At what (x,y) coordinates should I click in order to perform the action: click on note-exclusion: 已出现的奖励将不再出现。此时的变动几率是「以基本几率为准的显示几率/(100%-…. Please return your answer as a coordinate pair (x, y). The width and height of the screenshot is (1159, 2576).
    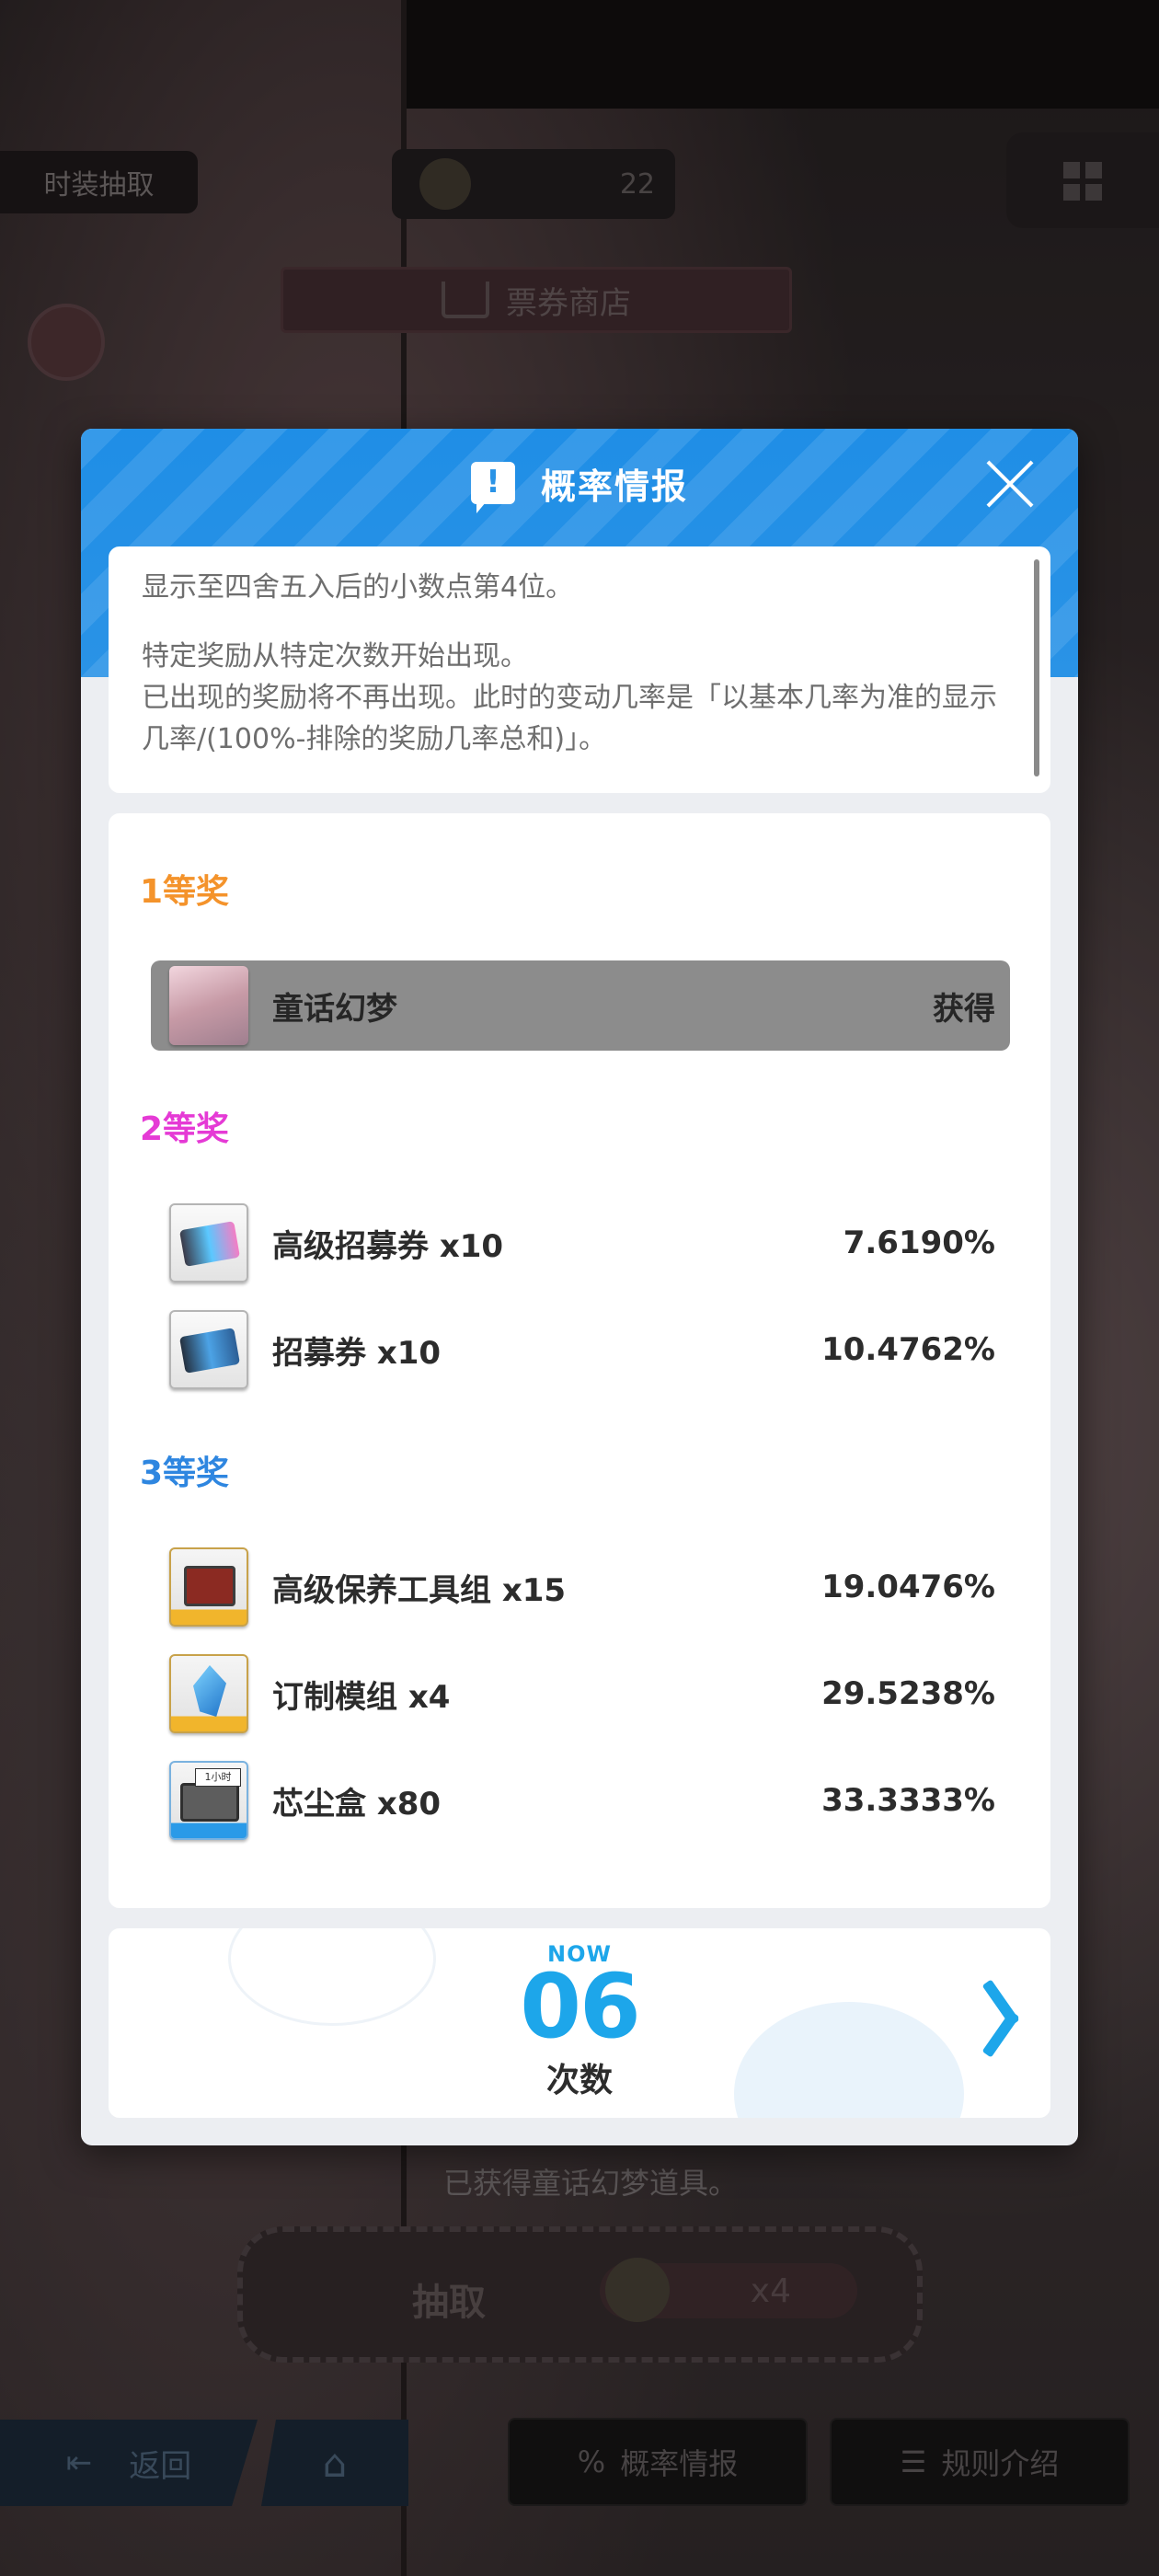
    Looking at the image, I should click on (569, 718).